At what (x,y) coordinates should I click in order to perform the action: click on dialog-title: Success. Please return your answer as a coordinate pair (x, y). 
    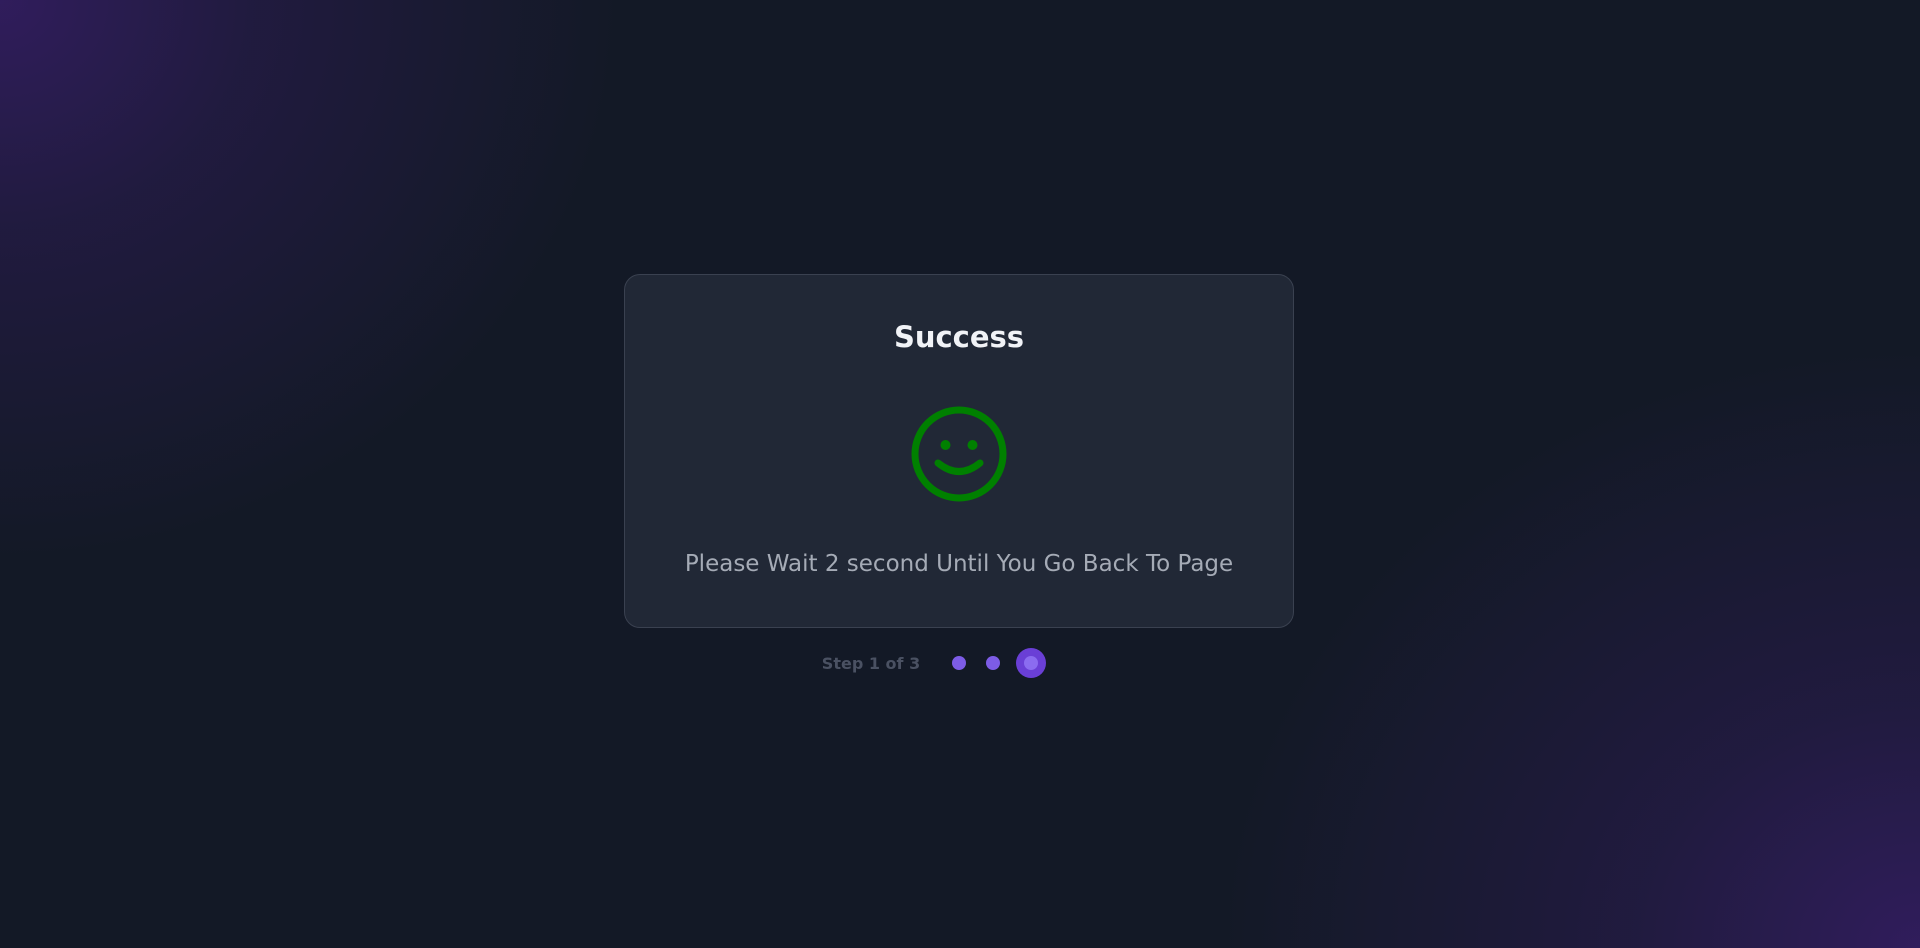
    Looking at the image, I should click on (959, 337).